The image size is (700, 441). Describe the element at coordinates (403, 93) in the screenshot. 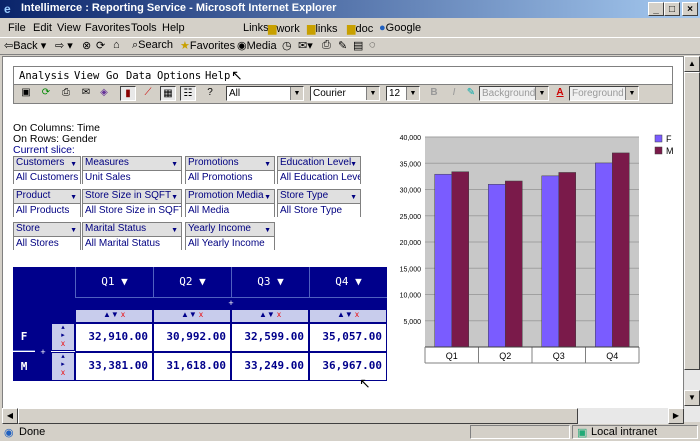

I see `font-size-select: 12 ▼` at that location.